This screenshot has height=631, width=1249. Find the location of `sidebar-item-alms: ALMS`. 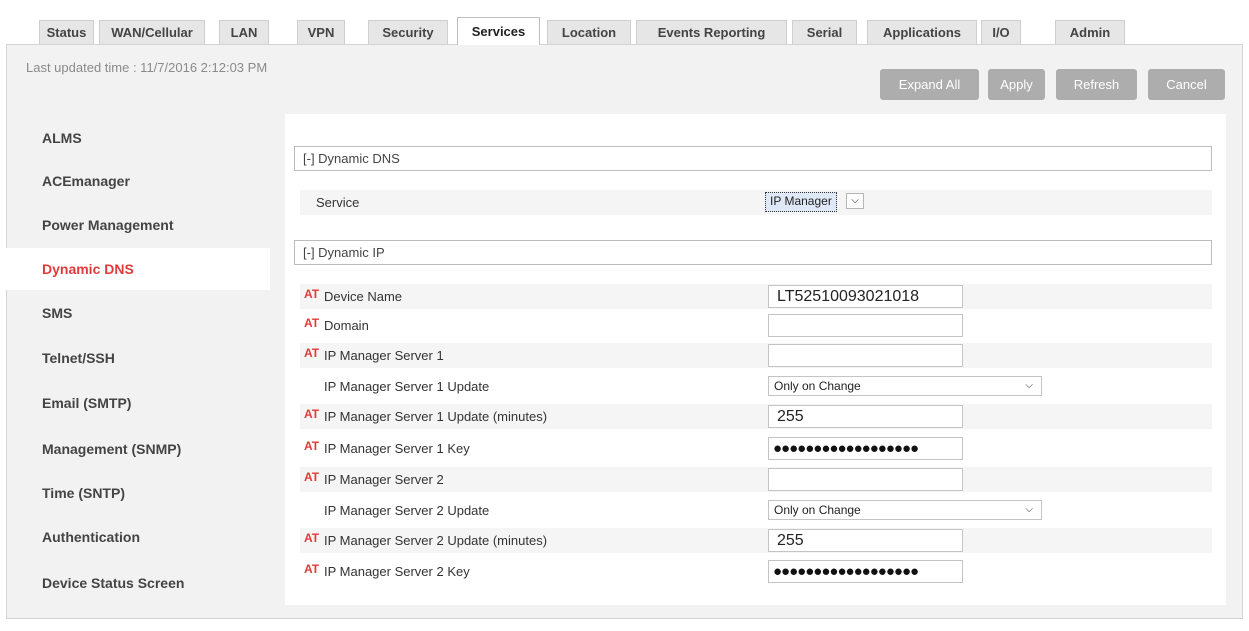

sidebar-item-alms: ALMS is located at coordinates (138, 138).